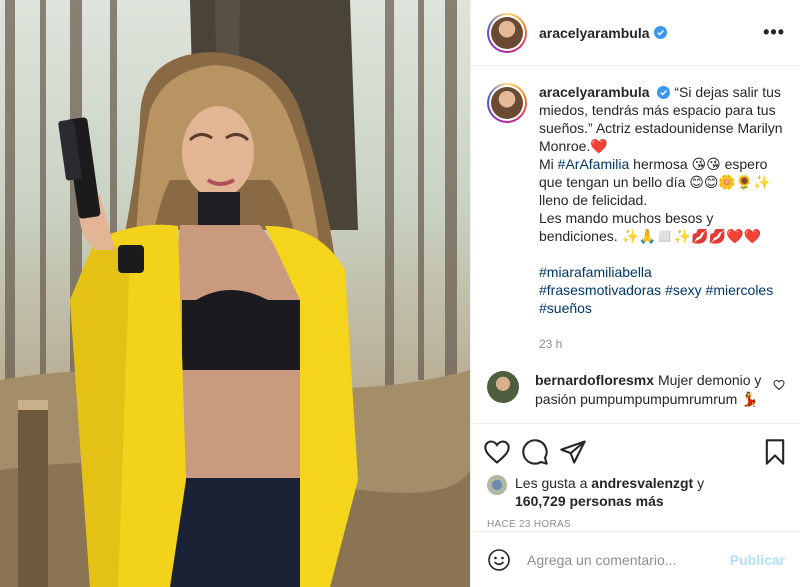 Image resolution: width=800 pixels, height=587 pixels. Describe the element at coordinates (594, 92) in the screenshot. I see `caption-author: aracelyarambula` at that location.